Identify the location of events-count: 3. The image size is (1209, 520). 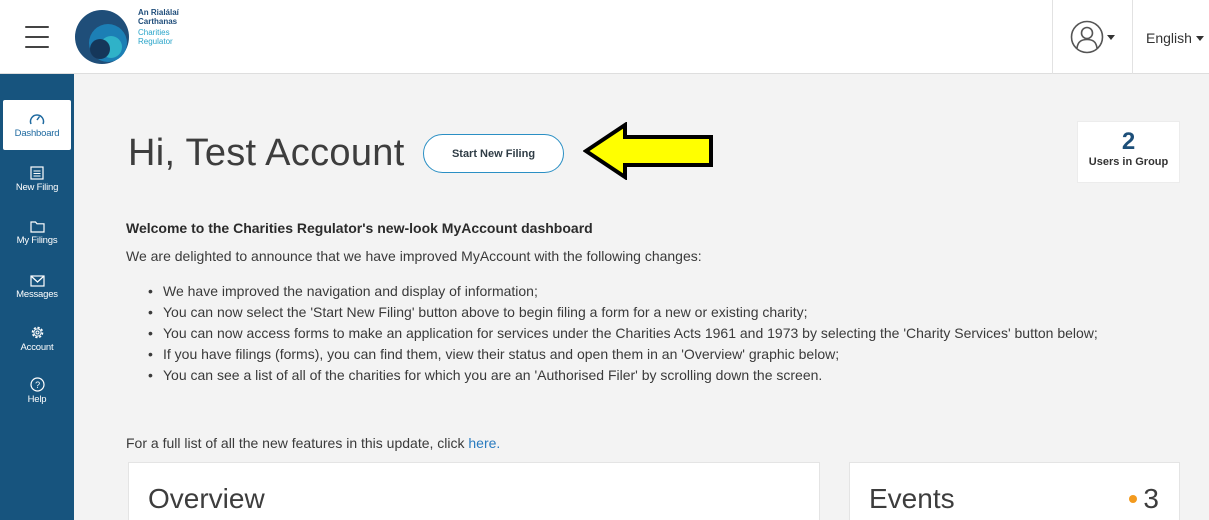
(1151, 498).